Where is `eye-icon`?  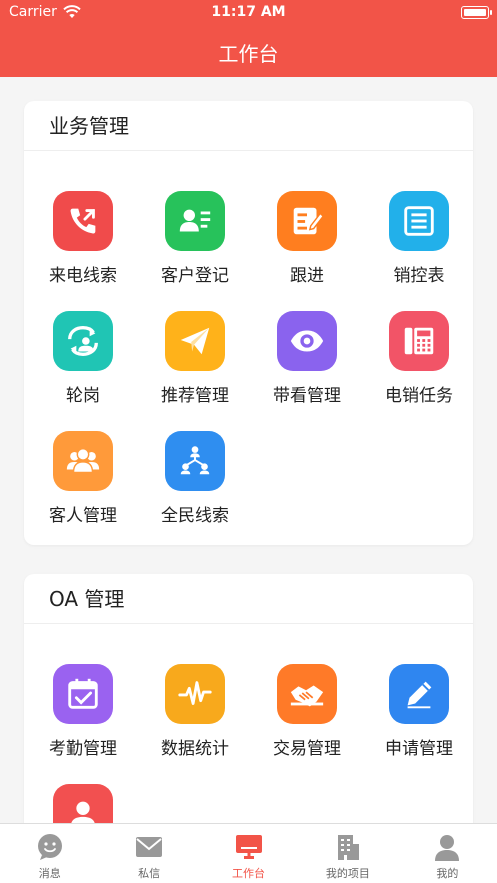
eye-icon is located at coordinates (307, 341).